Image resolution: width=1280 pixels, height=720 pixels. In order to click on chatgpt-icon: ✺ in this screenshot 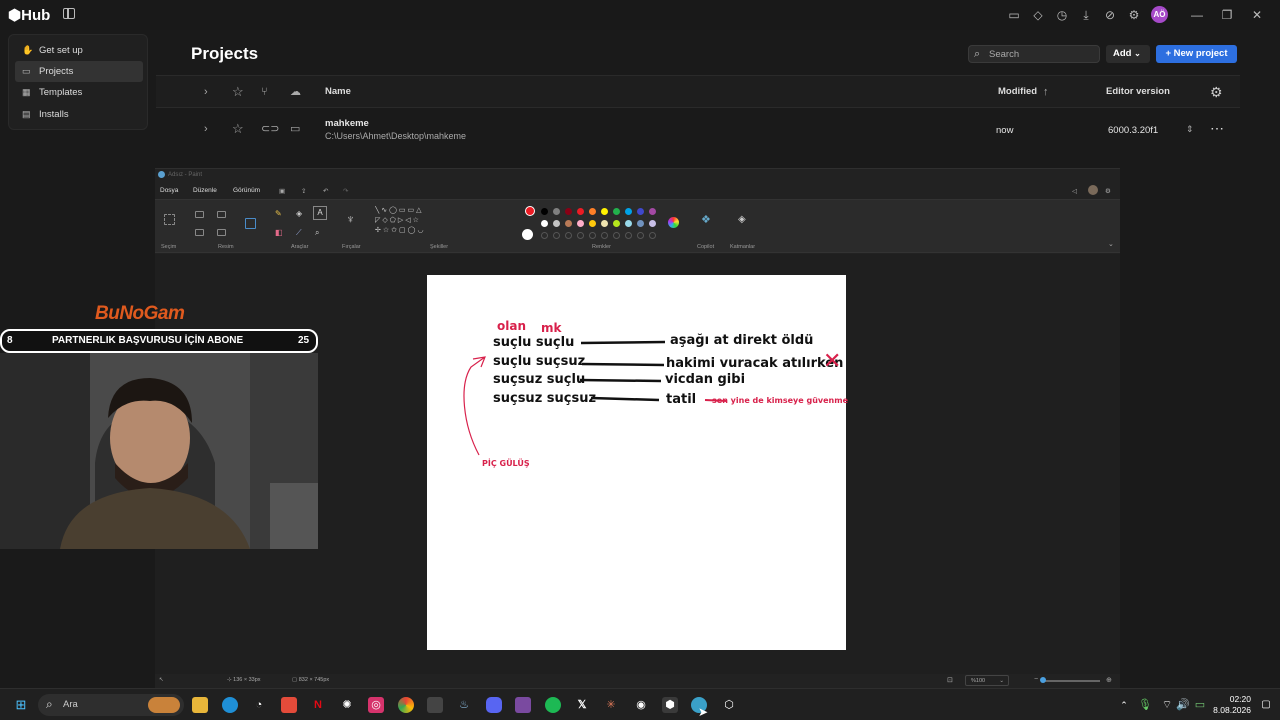, I will do `click(347, 705)`.